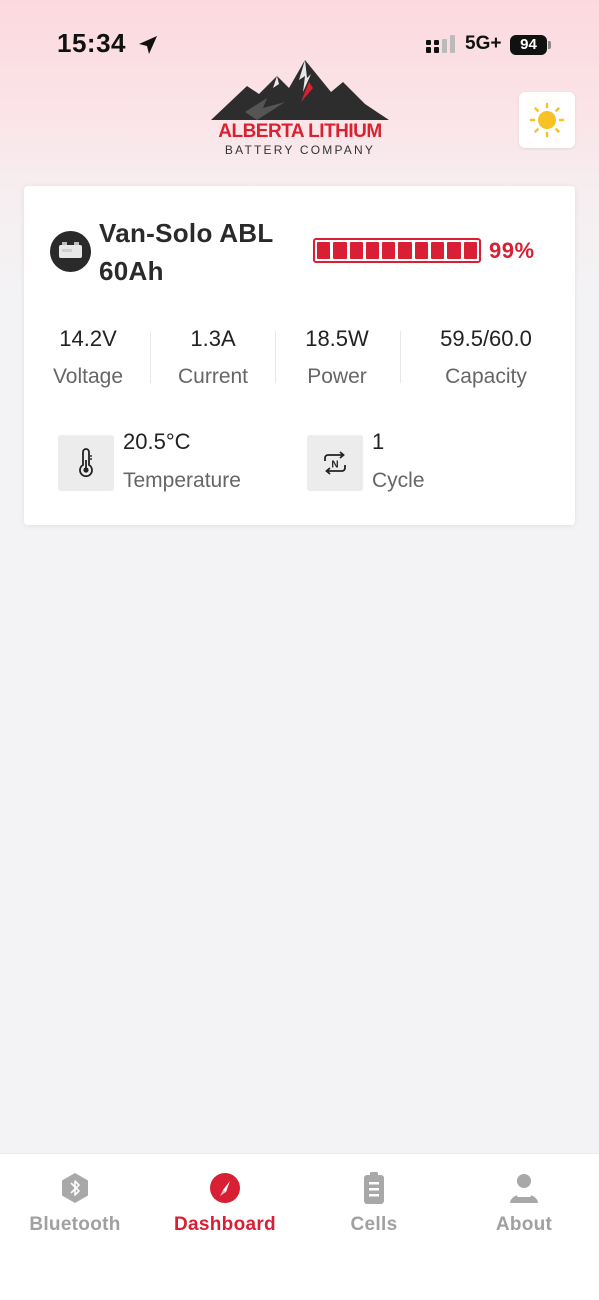 The height and width of the screenshot is (1300, 599). I want to click on stat-voltage: 14.2V Voltage, so click(88, 357).